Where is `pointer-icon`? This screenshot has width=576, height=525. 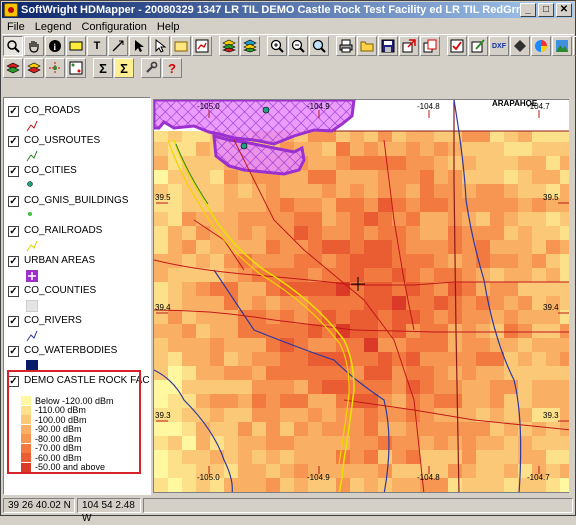 pointer-icon is located at coordinates (139, 46).